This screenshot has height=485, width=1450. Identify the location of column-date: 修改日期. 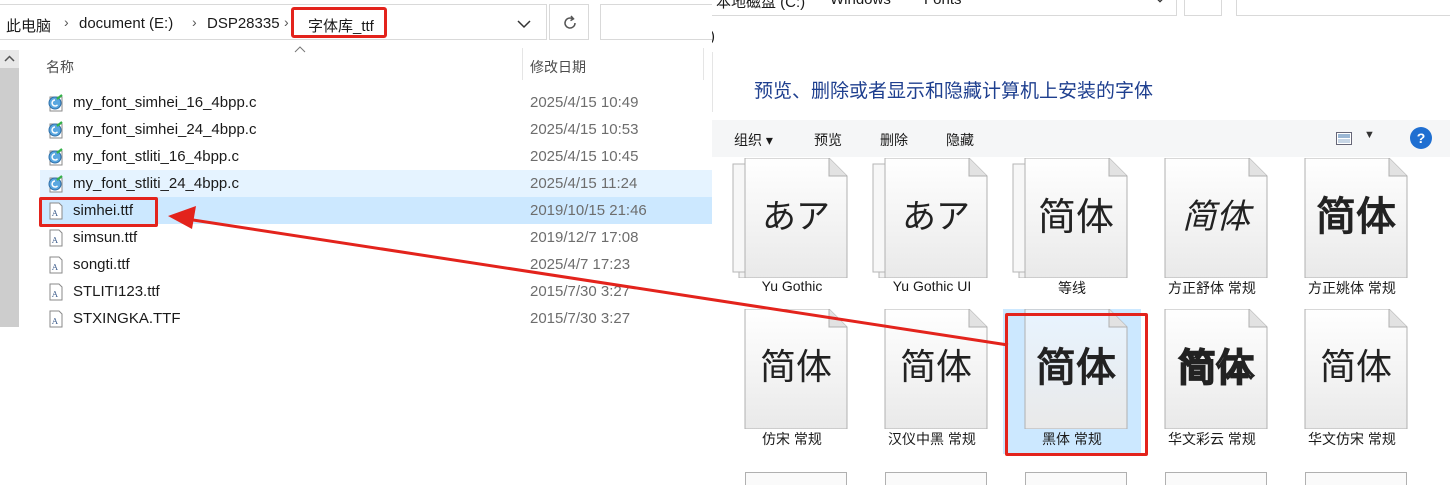
(558, 67).